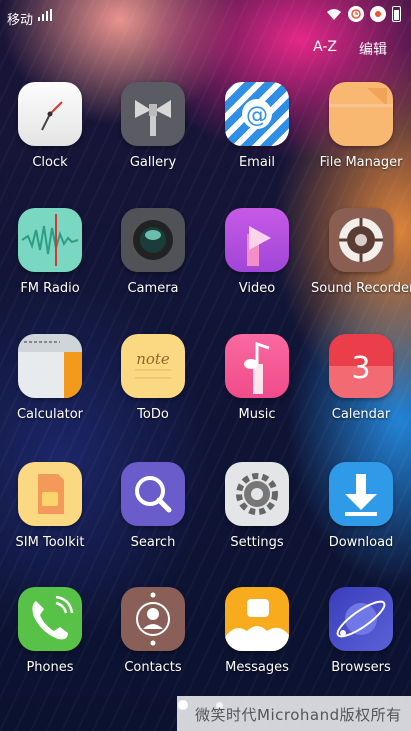  I want to click on alarm-icon, so click(356, 14).